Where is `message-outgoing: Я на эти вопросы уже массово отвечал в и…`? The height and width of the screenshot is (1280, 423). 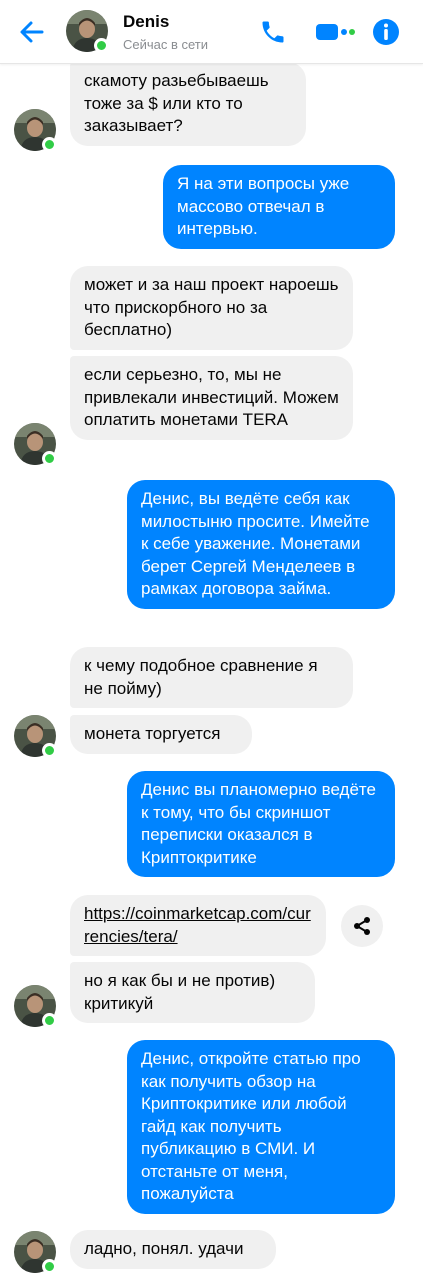 message-outgoing: Я на эти вопросы уже массово отвечал в и… is located at coordinates (279, 207).